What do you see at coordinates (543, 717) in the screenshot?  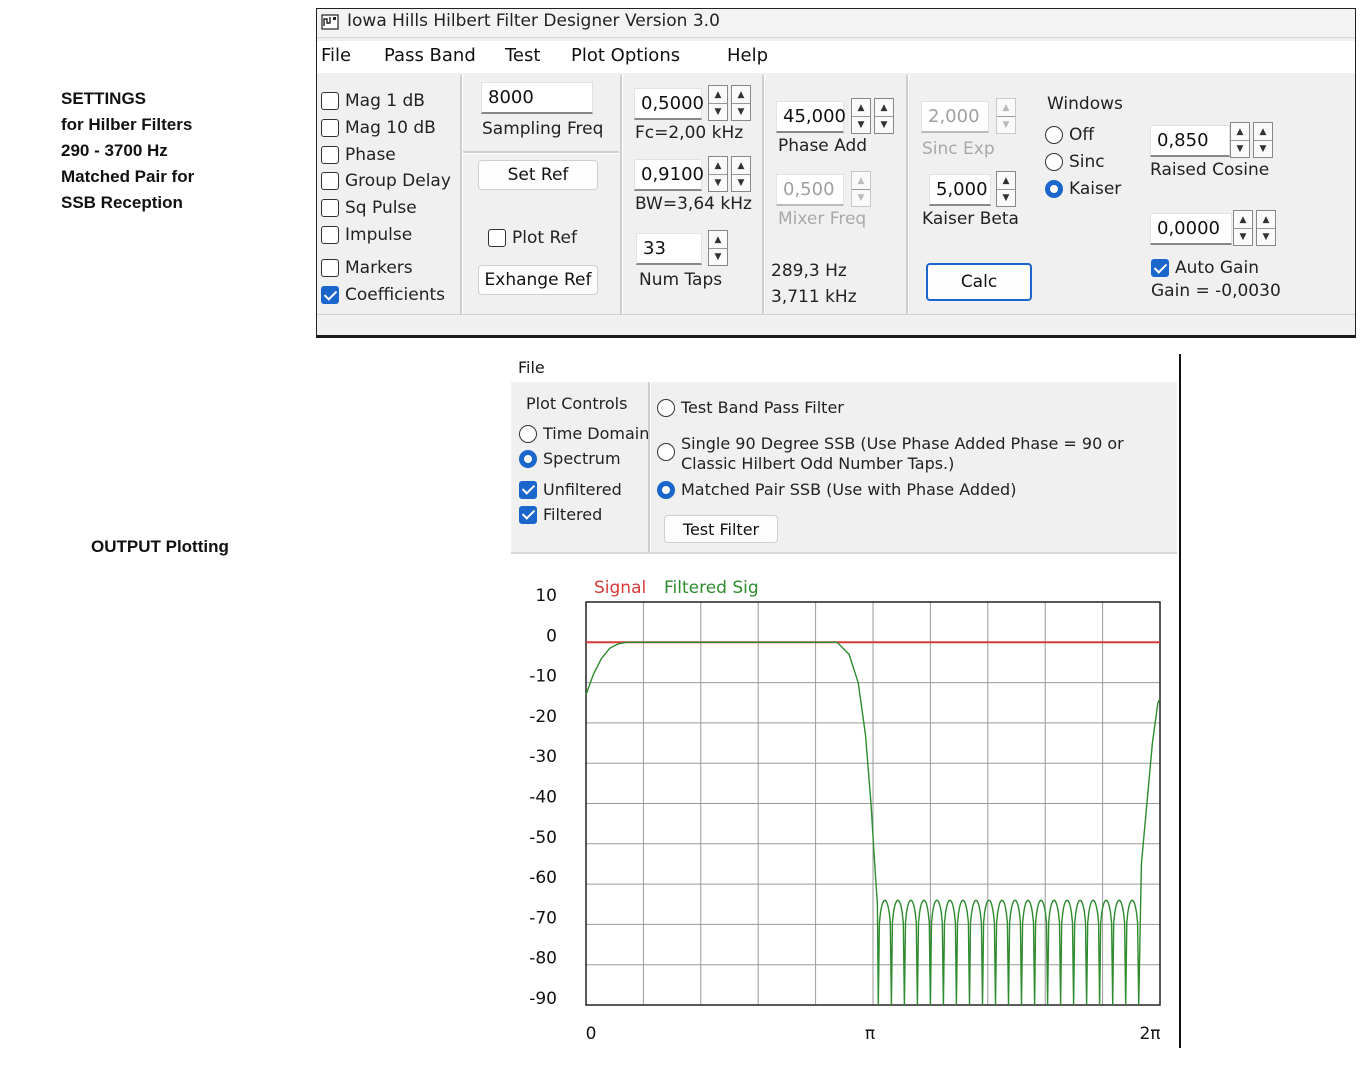 I see `y-tick-label: -20` at bounding box center [543, 717].